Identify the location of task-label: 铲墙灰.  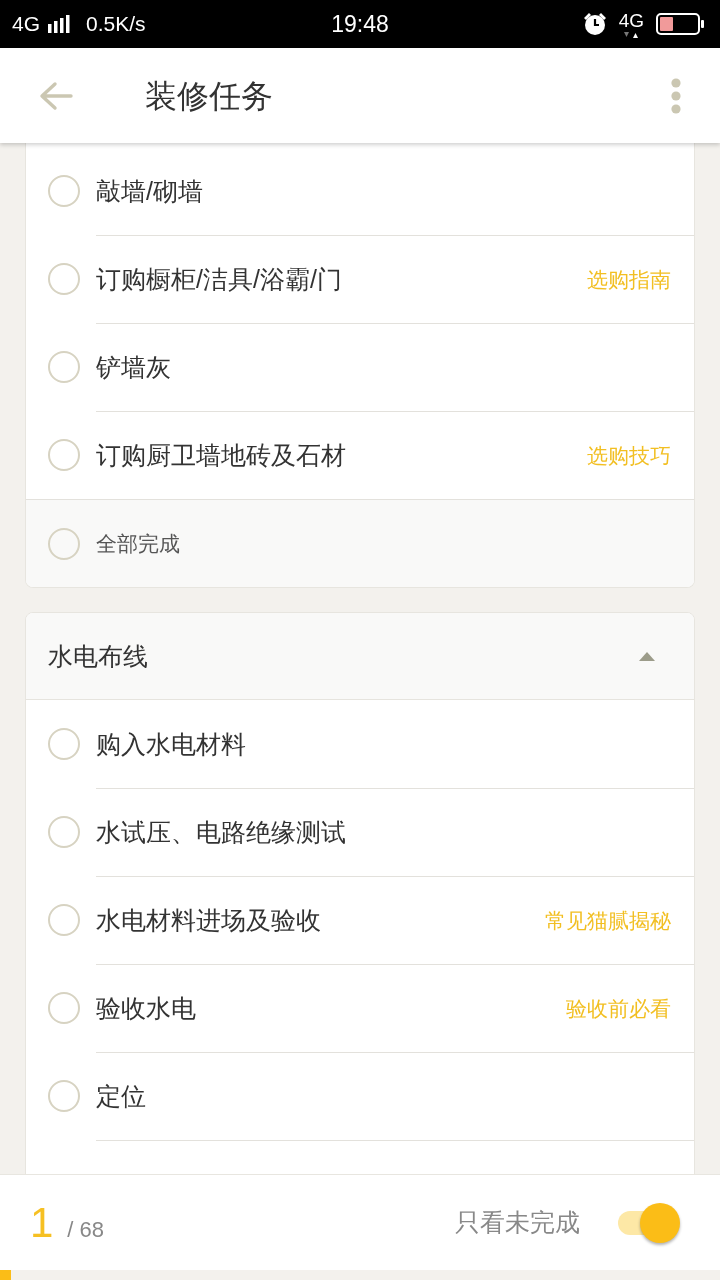
(133, 367).